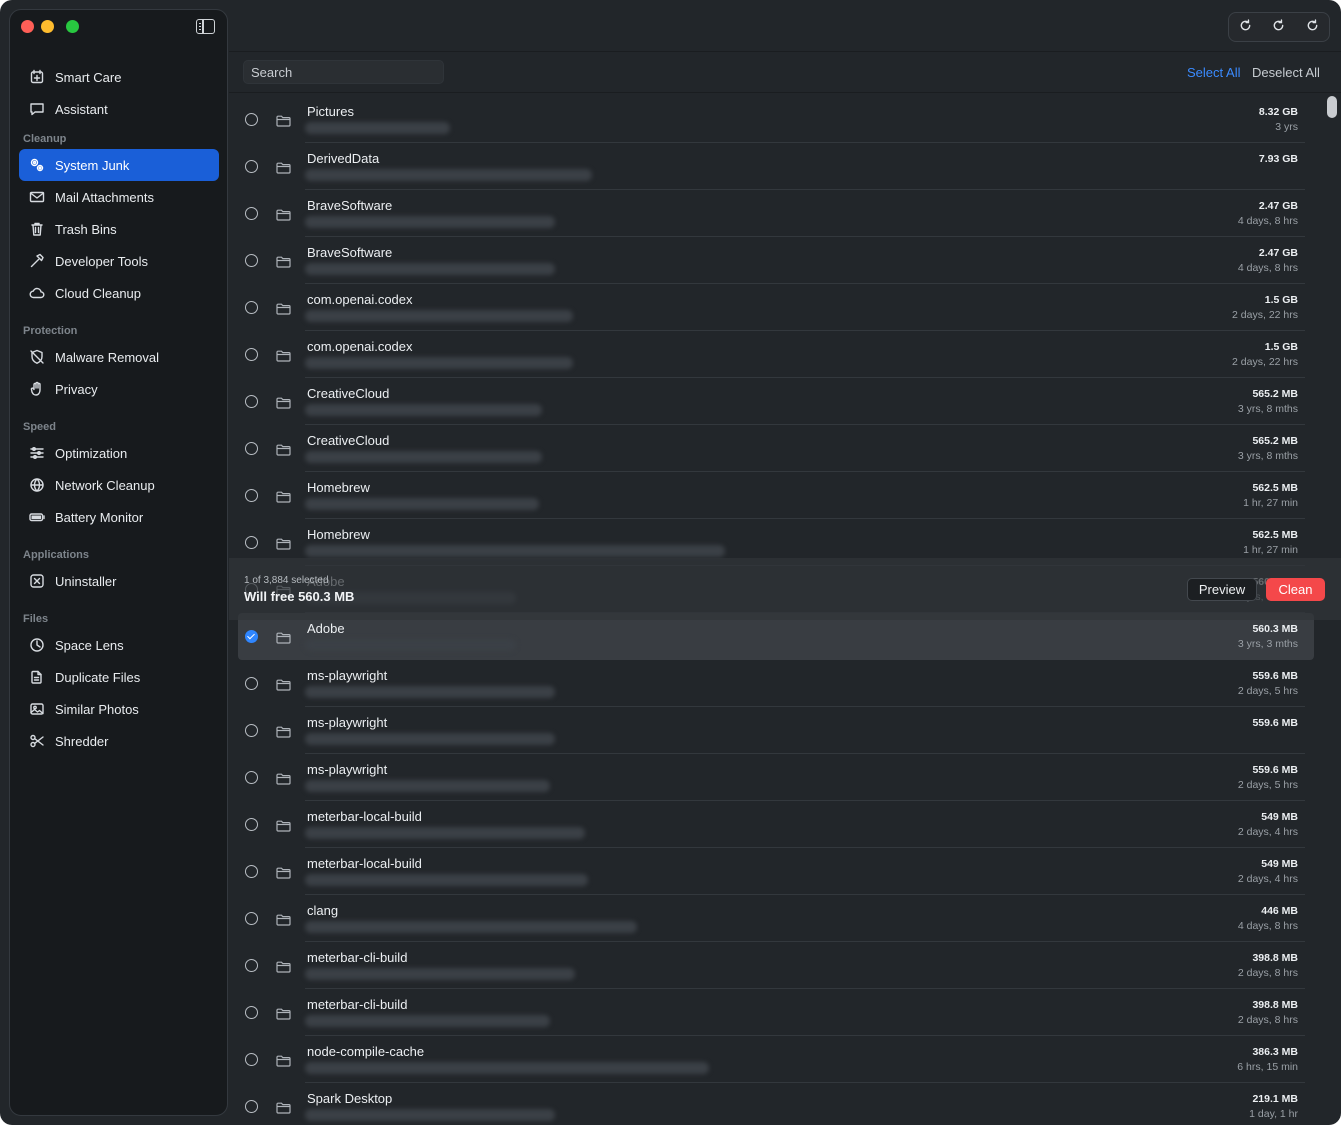  What do you see at coordinates (338, 487) in the screenshot?
I see `row-name: Homebrew` at bounding box center [338, 487].